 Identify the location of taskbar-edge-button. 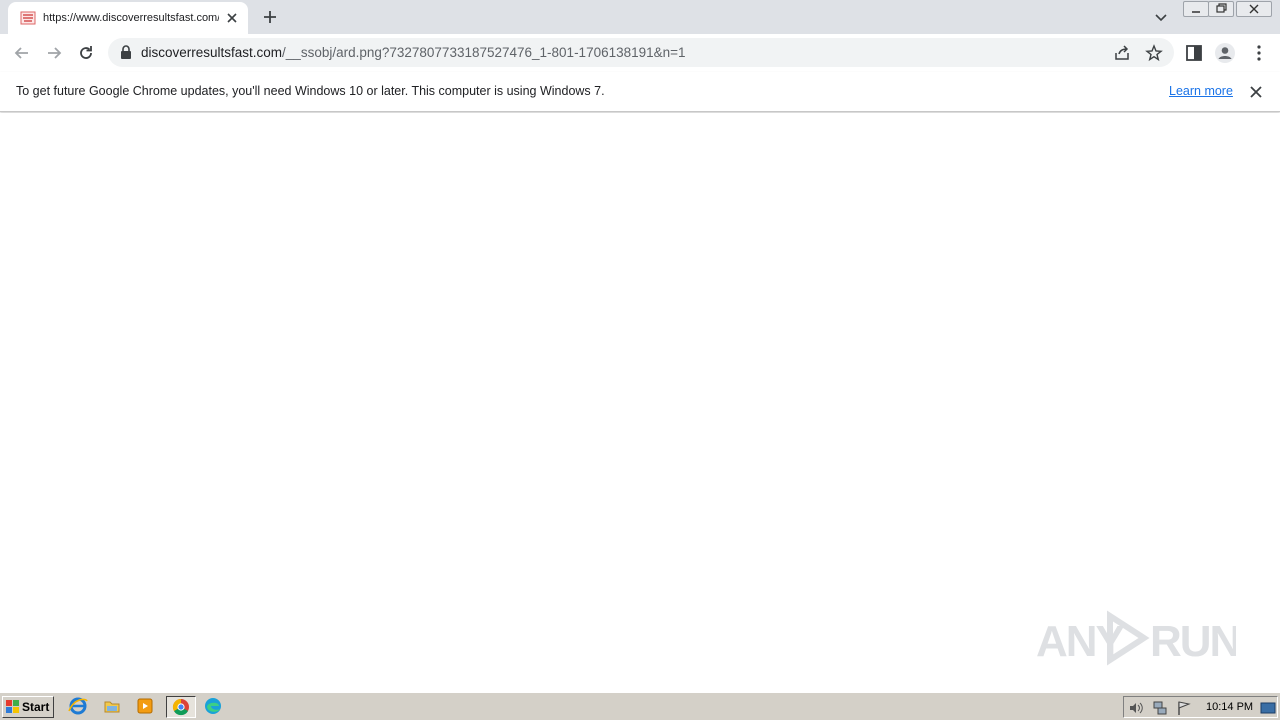
(214, 707).